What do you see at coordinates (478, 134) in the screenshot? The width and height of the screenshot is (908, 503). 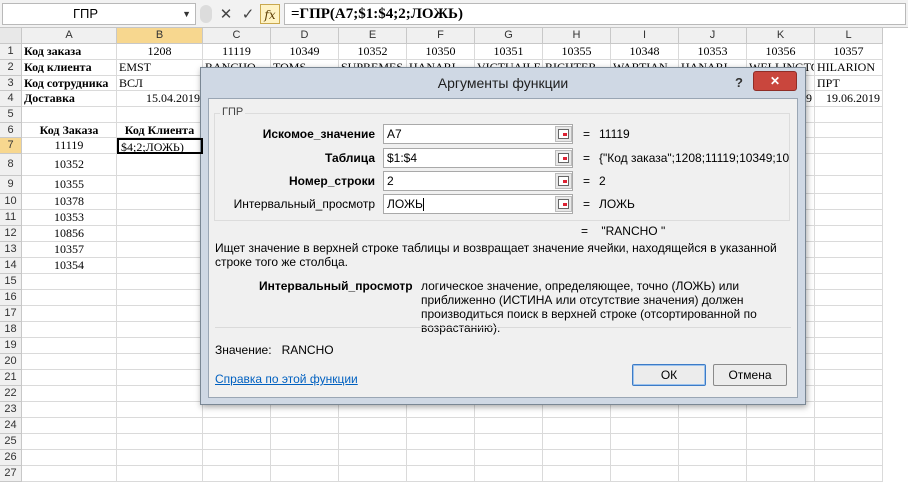 I see `arg-input-lookup-value: A7` at bounding box center [478, 134].